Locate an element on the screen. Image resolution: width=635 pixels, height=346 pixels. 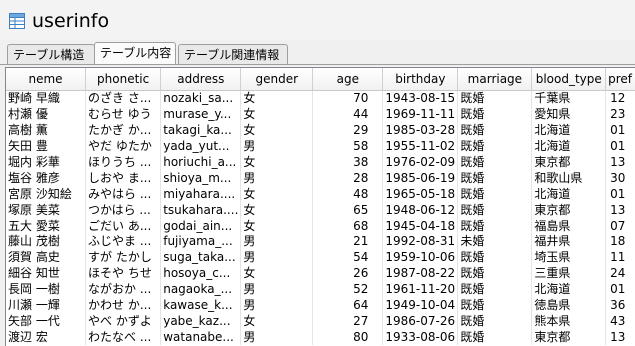
cell-neme: 堀内 彩華 is located at coordinates (46, 162).